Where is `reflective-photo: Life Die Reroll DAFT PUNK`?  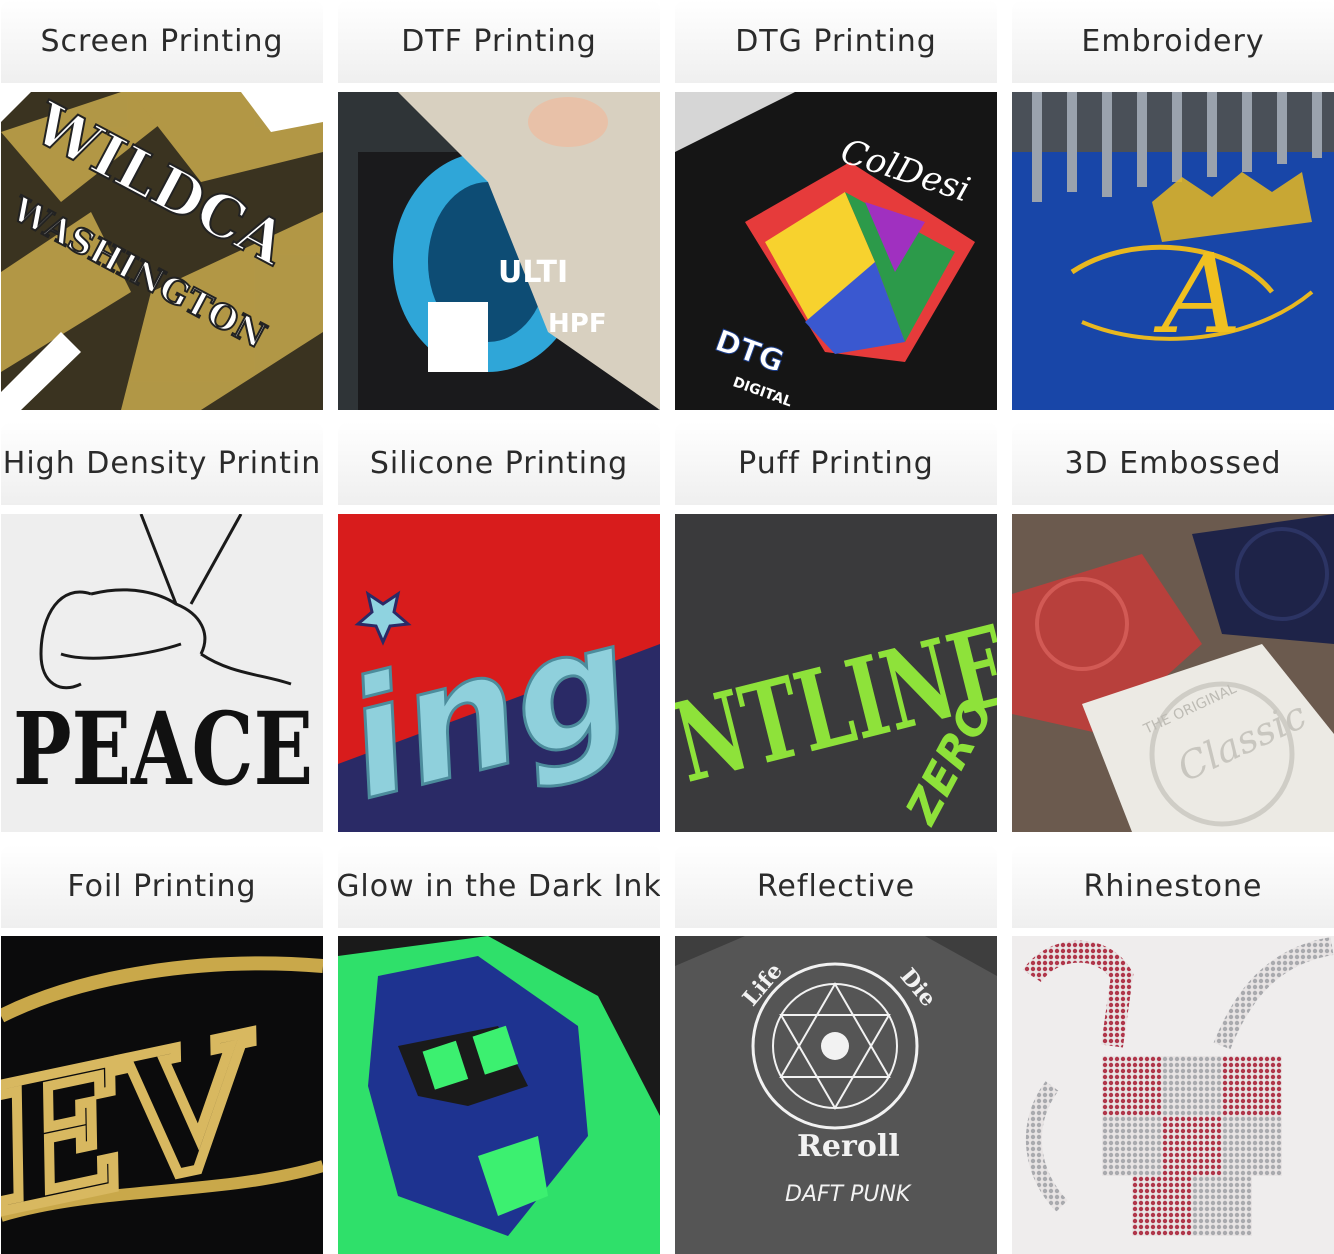 reflective-photo: Life Die Reroll DAFT PUNK is located at coordinates (836, 1095).